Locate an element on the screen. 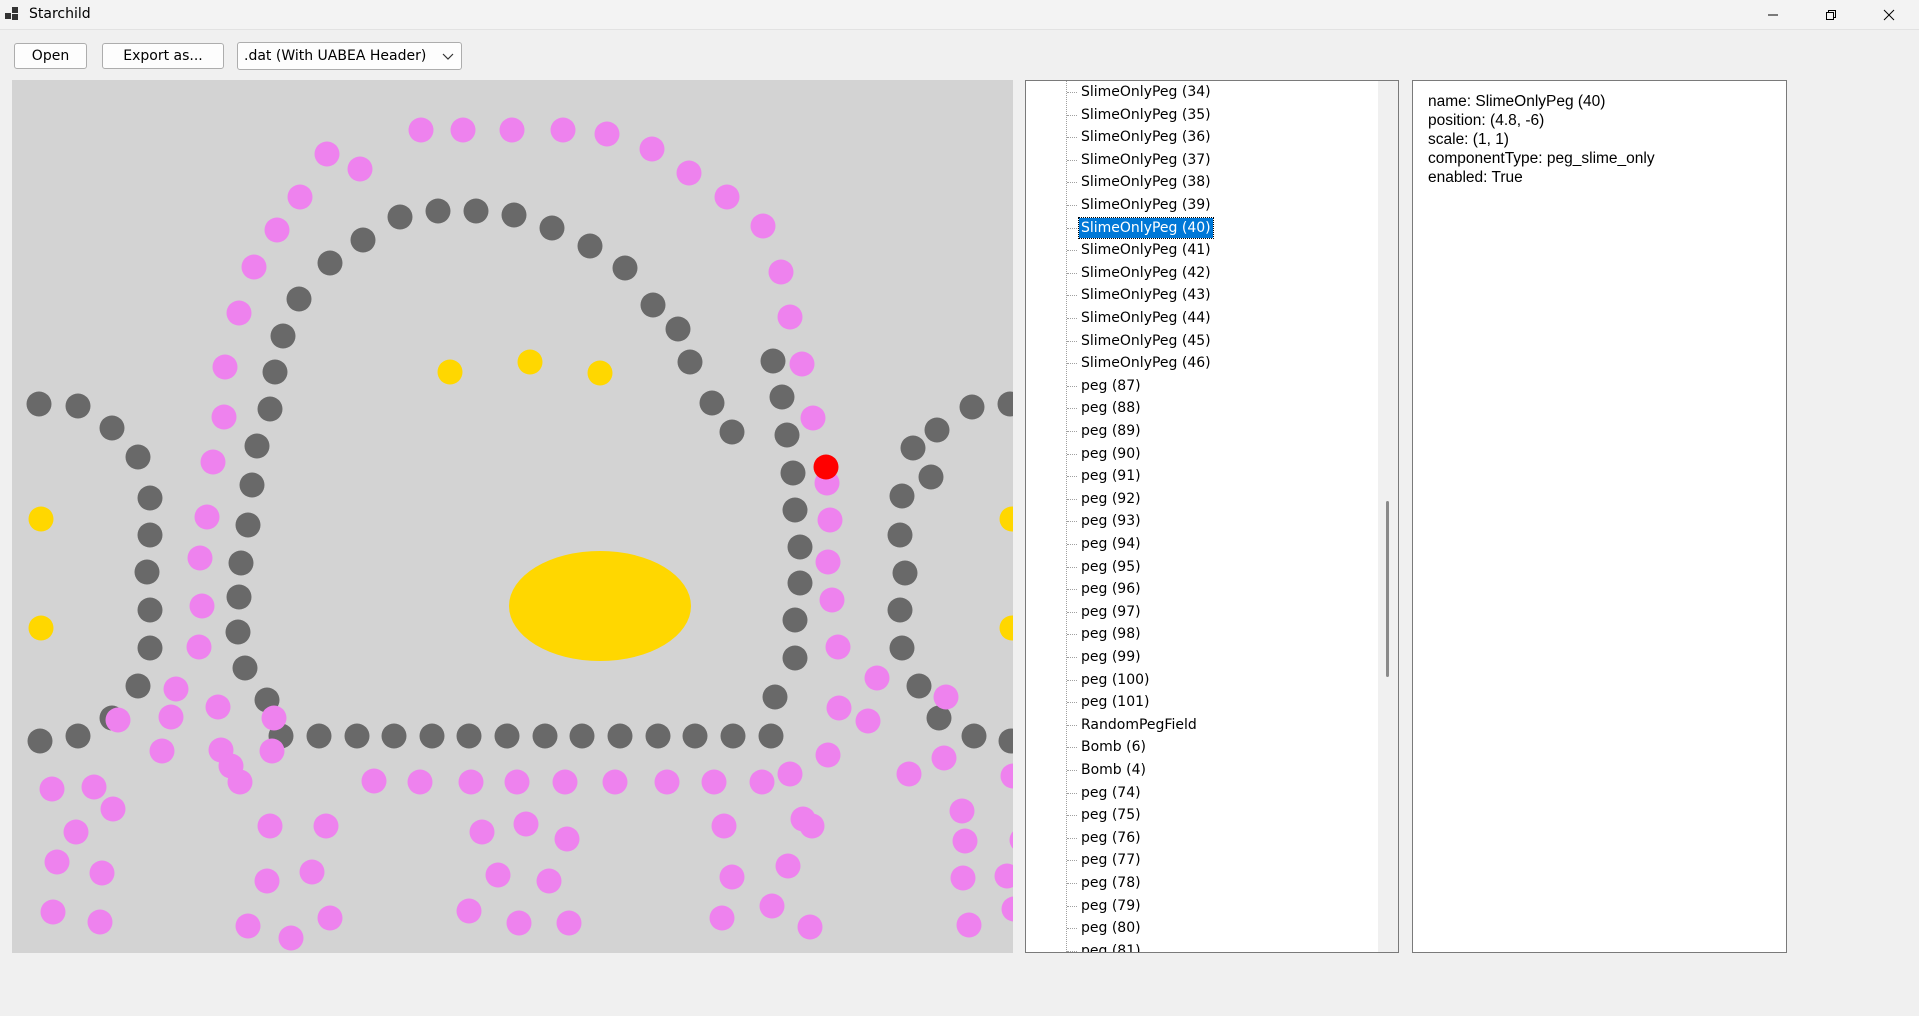  tree-item: Bomb (4) is located at coordinates (1107, 770).